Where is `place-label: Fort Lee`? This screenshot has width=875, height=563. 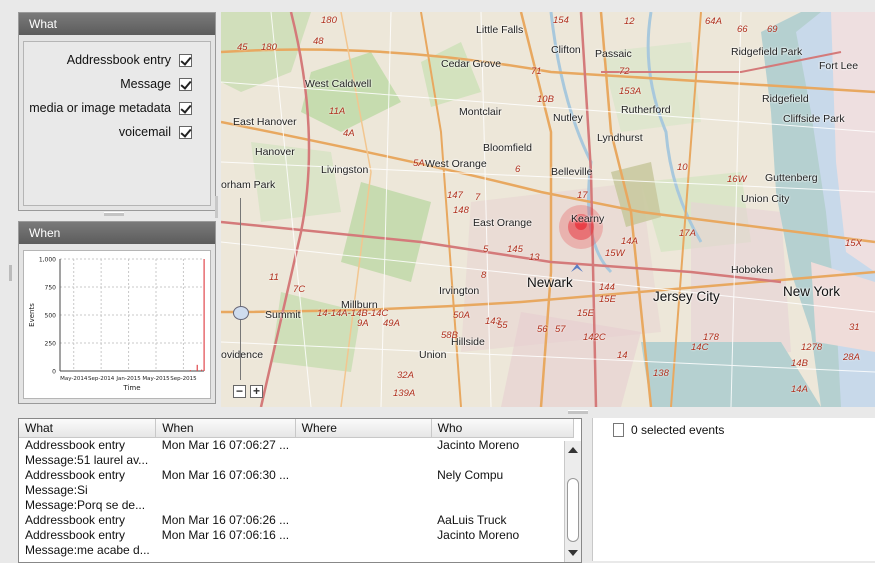 place-label: Fort Lee is located at coordinates (839, 66).